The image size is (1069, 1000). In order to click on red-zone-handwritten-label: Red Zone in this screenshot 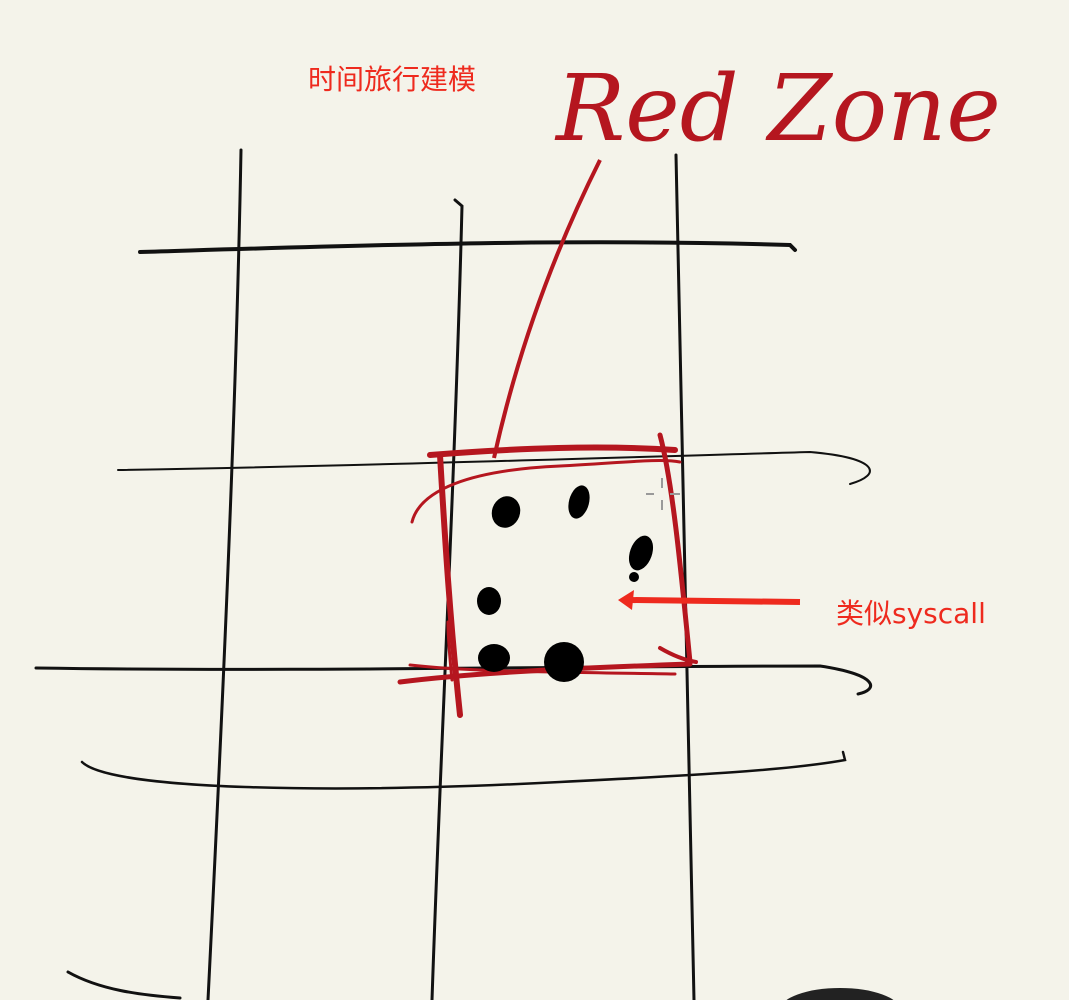, I will do `click(777, 108)`.